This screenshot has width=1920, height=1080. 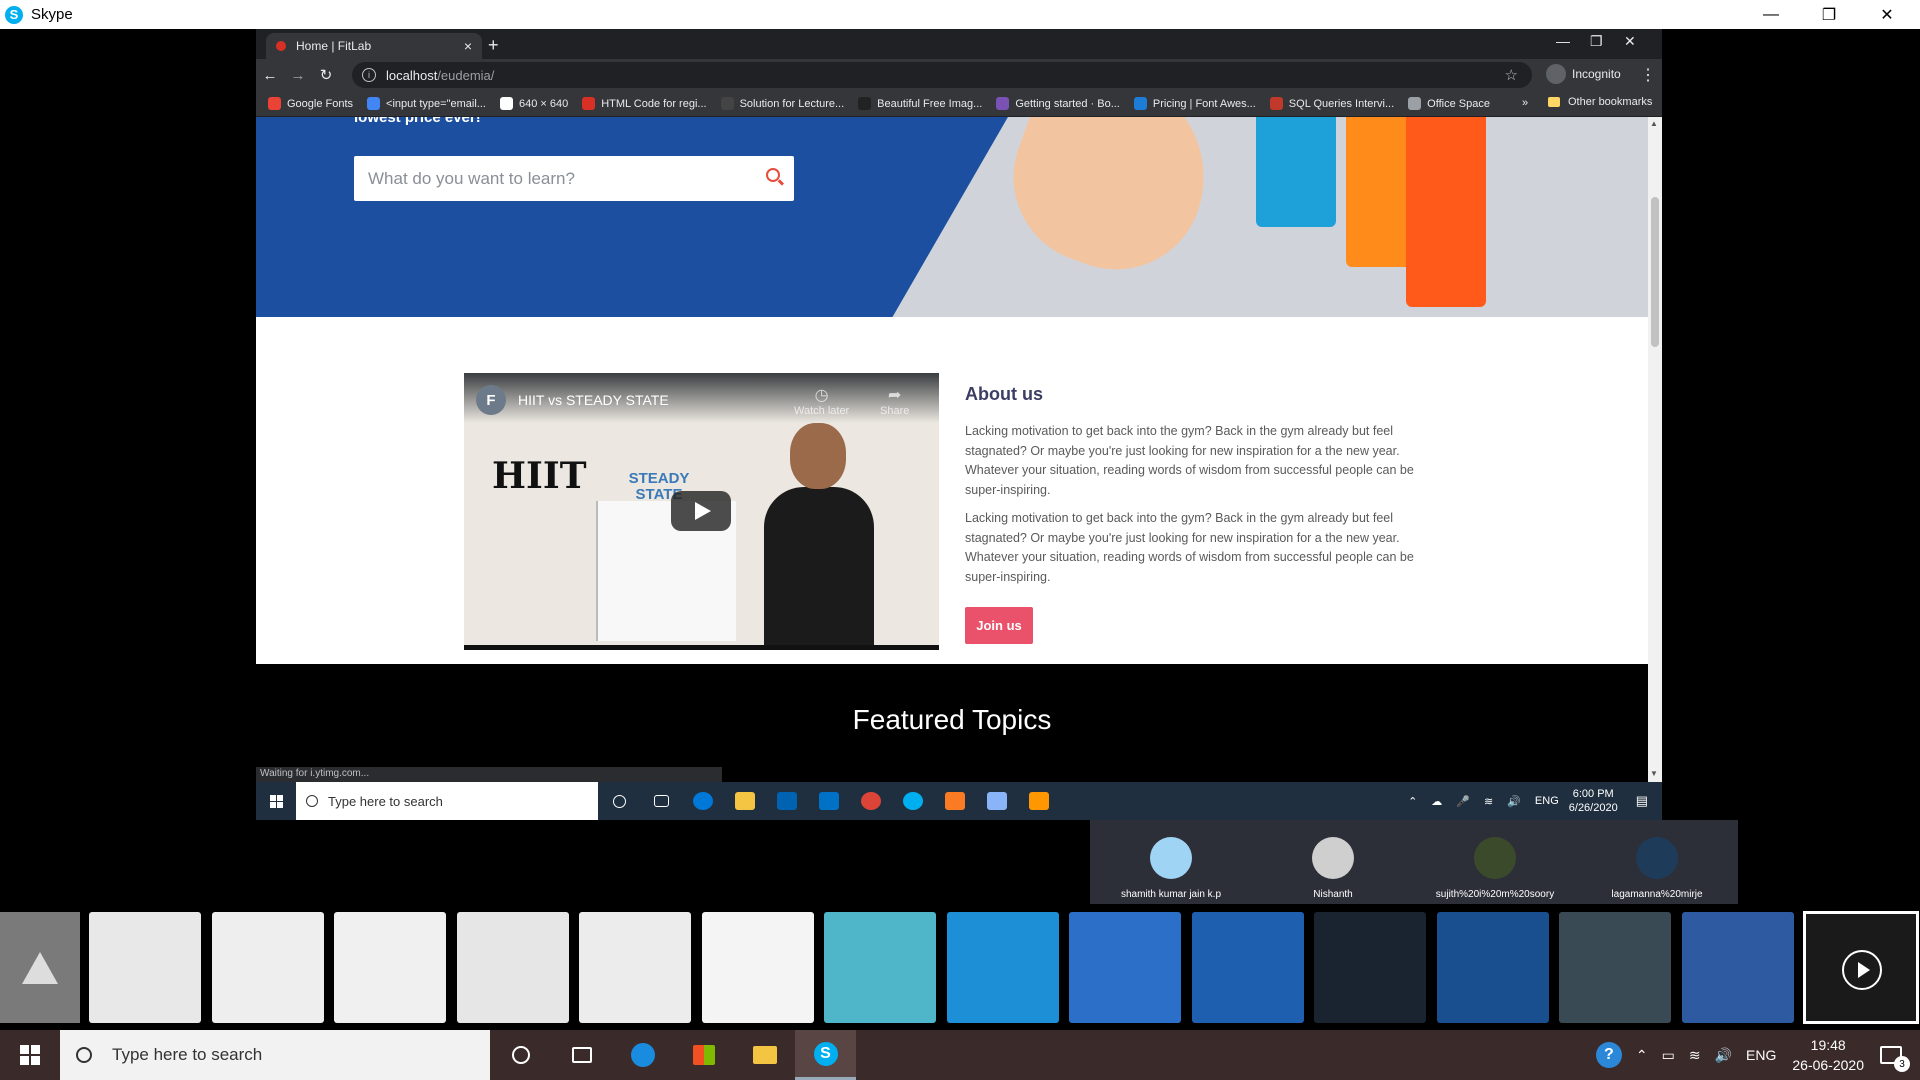 What do you see at coordinates (574, 178) in the screenshot?
I see `search-input: What do you want to learn?` at bounding box center [574, 178].